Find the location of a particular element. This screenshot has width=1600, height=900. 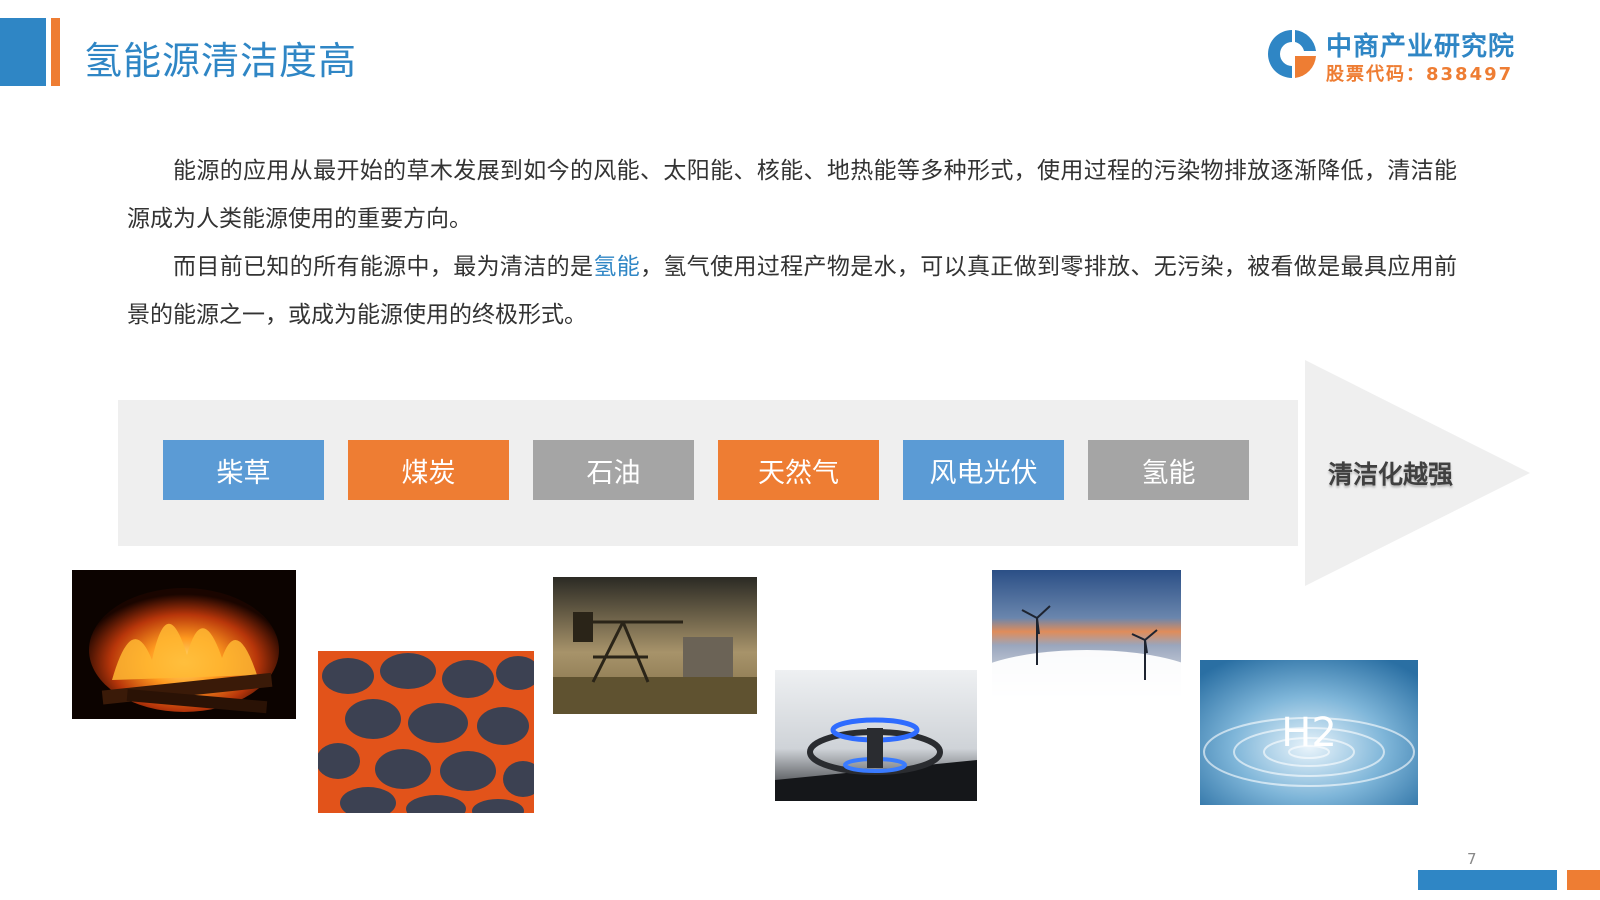

logo-company-name: 中商产业研究院 is located at coordinates (1421, 47).